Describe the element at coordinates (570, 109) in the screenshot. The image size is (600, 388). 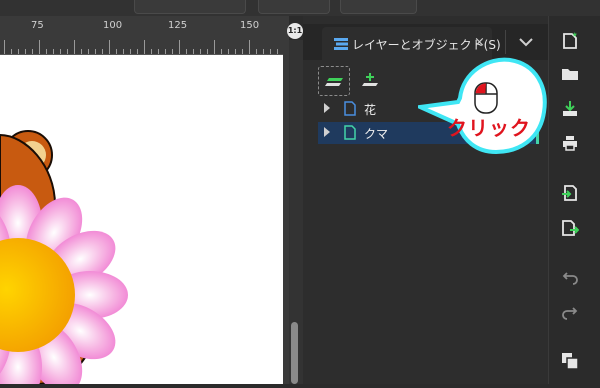
I see `save-icon` at that location.